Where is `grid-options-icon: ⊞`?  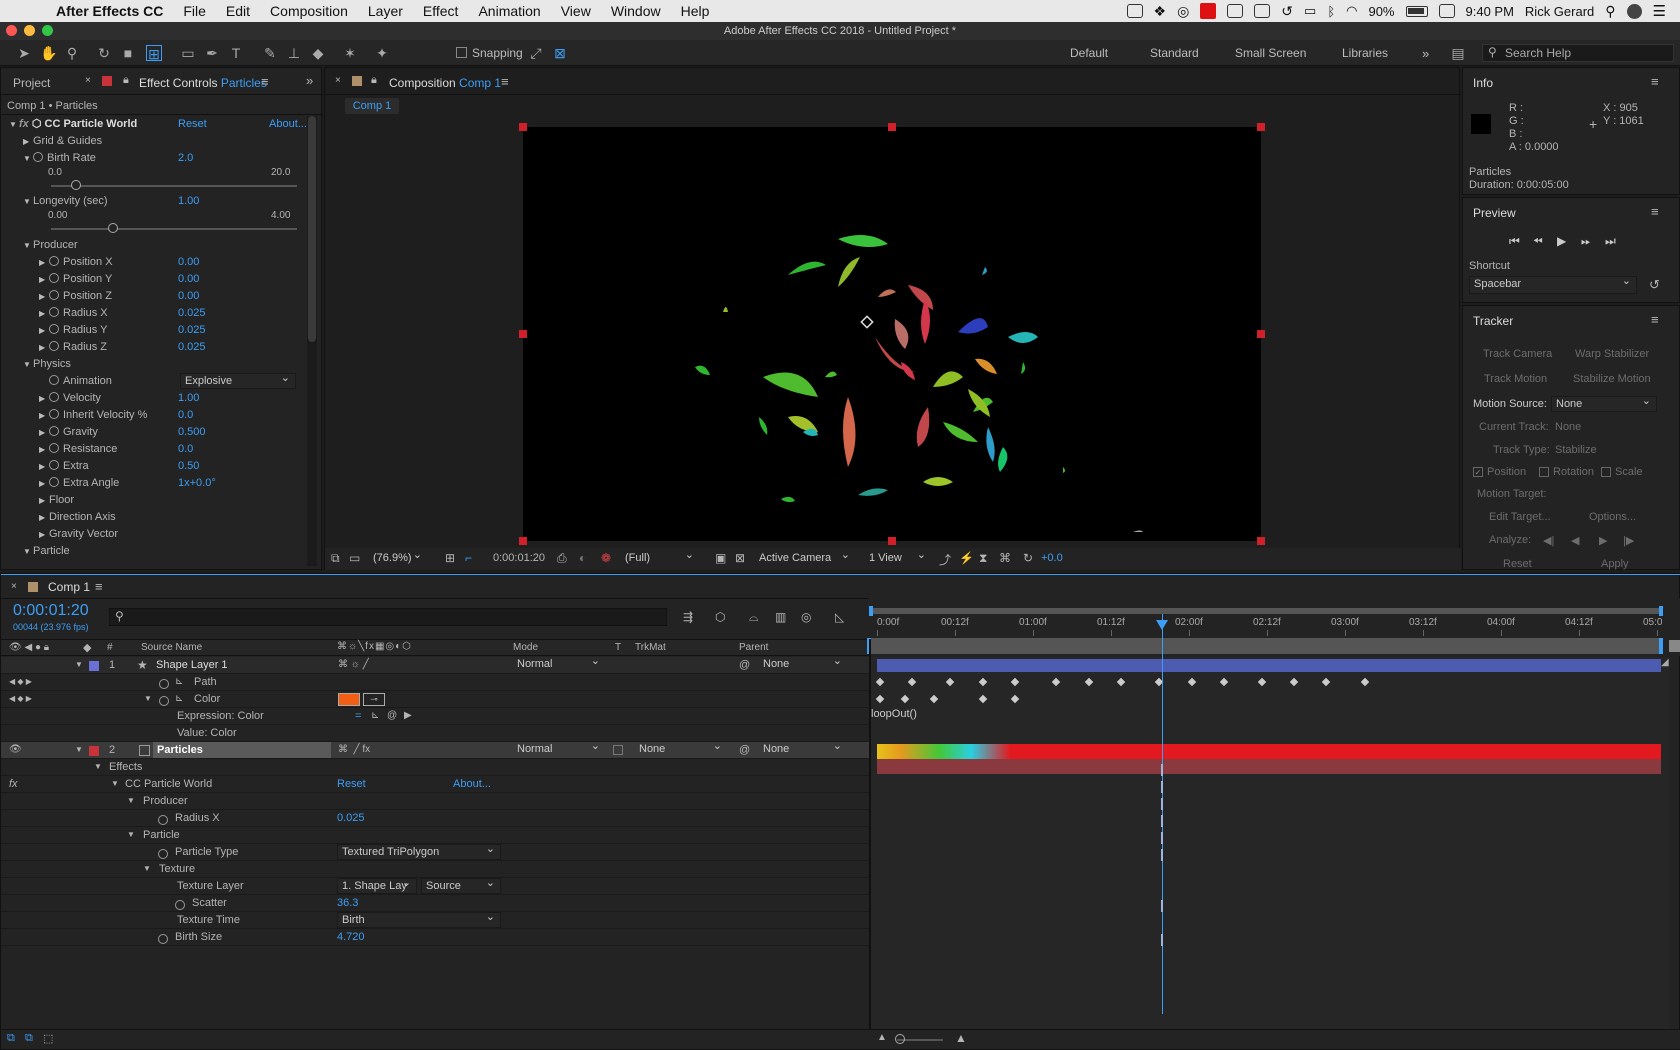
grid-options-icon: ⊞ is located at coordinates (450, 558).